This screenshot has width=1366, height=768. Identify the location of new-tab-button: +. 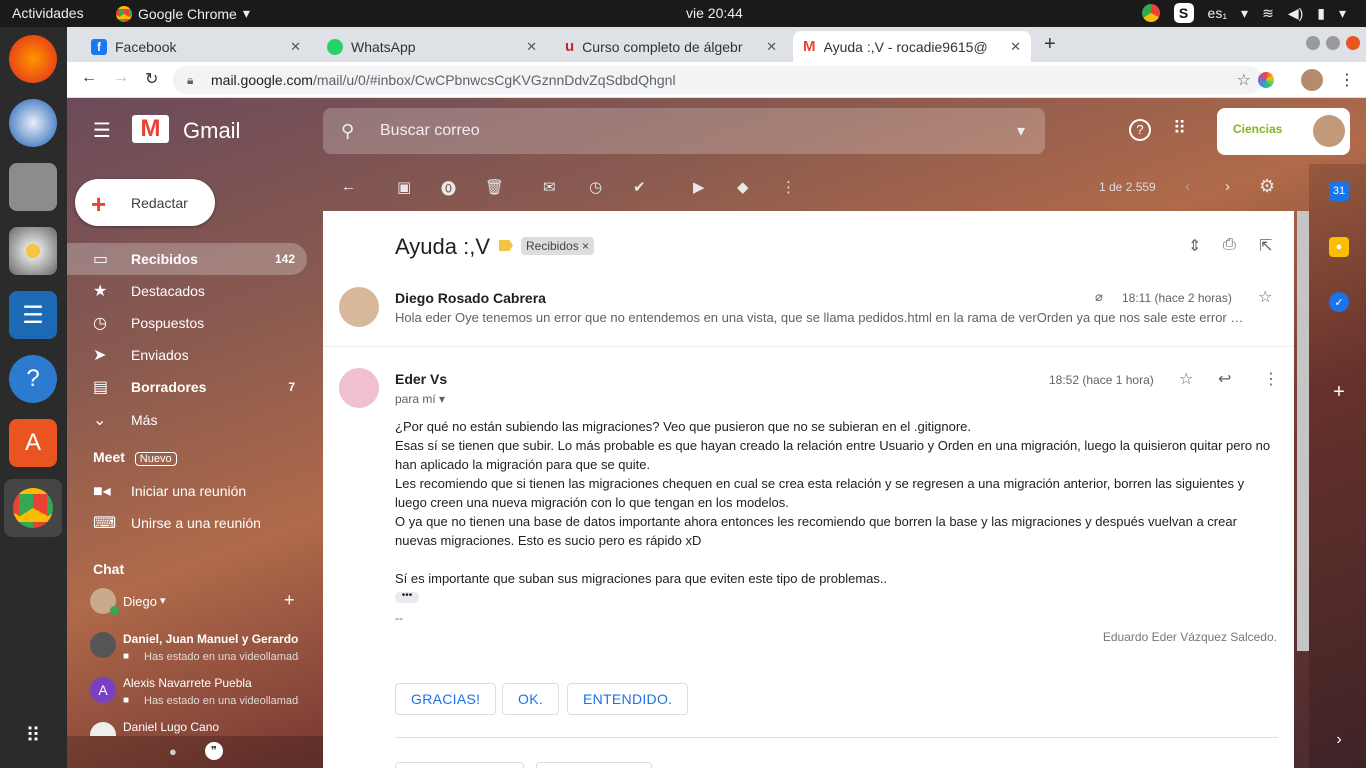
(1050, 44).